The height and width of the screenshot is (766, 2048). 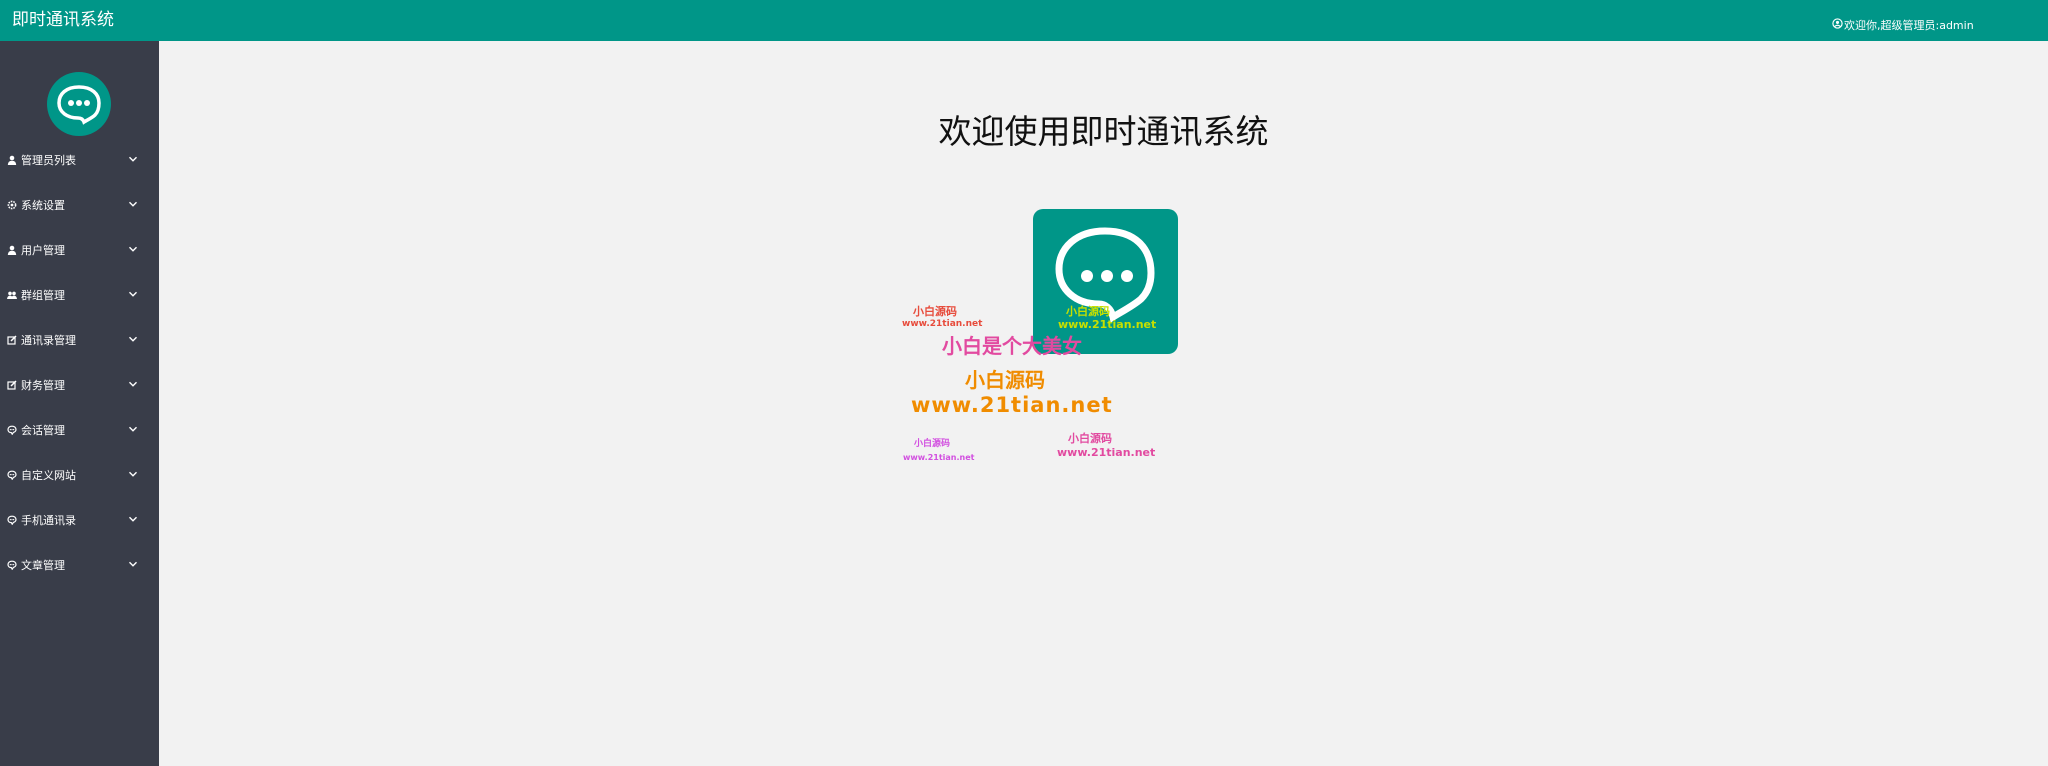 What do you see at coordinates (43, 250) in the screenshot?
I see `sidebar-item-label: 用户管理` at bounding box center [43, 250].